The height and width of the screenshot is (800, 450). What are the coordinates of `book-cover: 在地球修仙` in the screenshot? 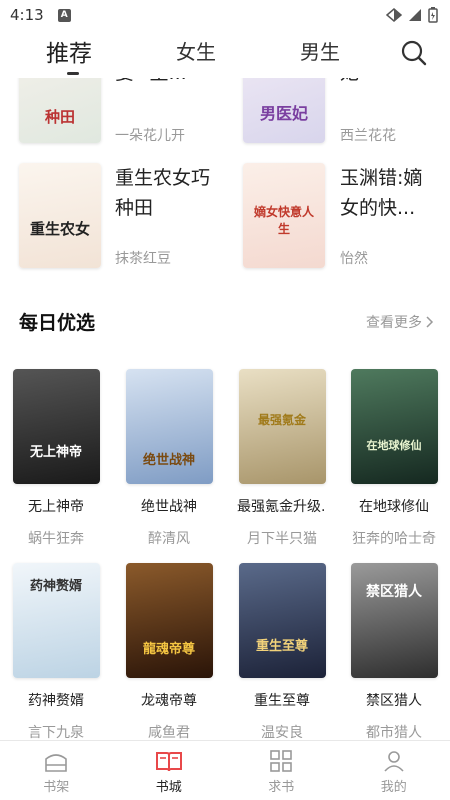 It's located at (394, 426).